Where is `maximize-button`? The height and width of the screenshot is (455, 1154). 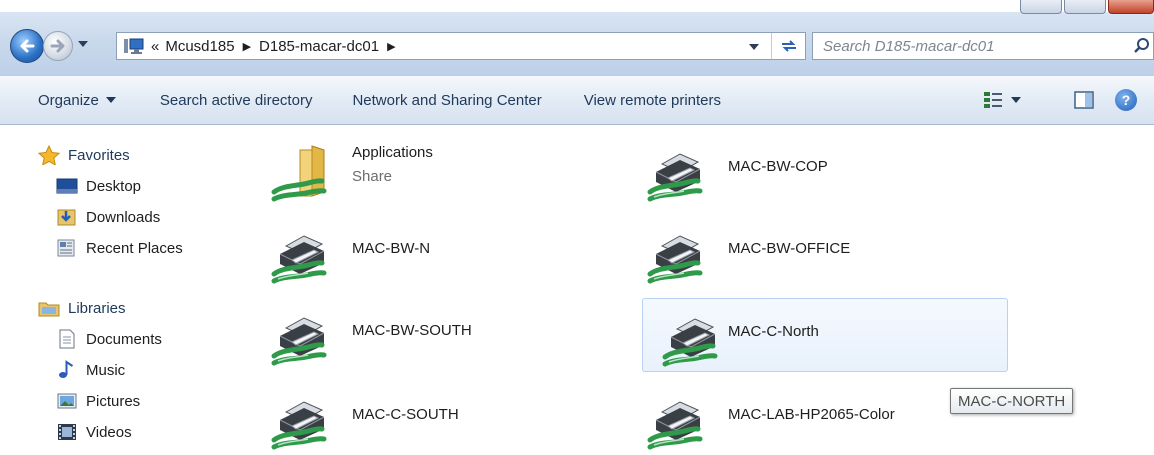
maximize-button is located at coordinates (1085, 7).